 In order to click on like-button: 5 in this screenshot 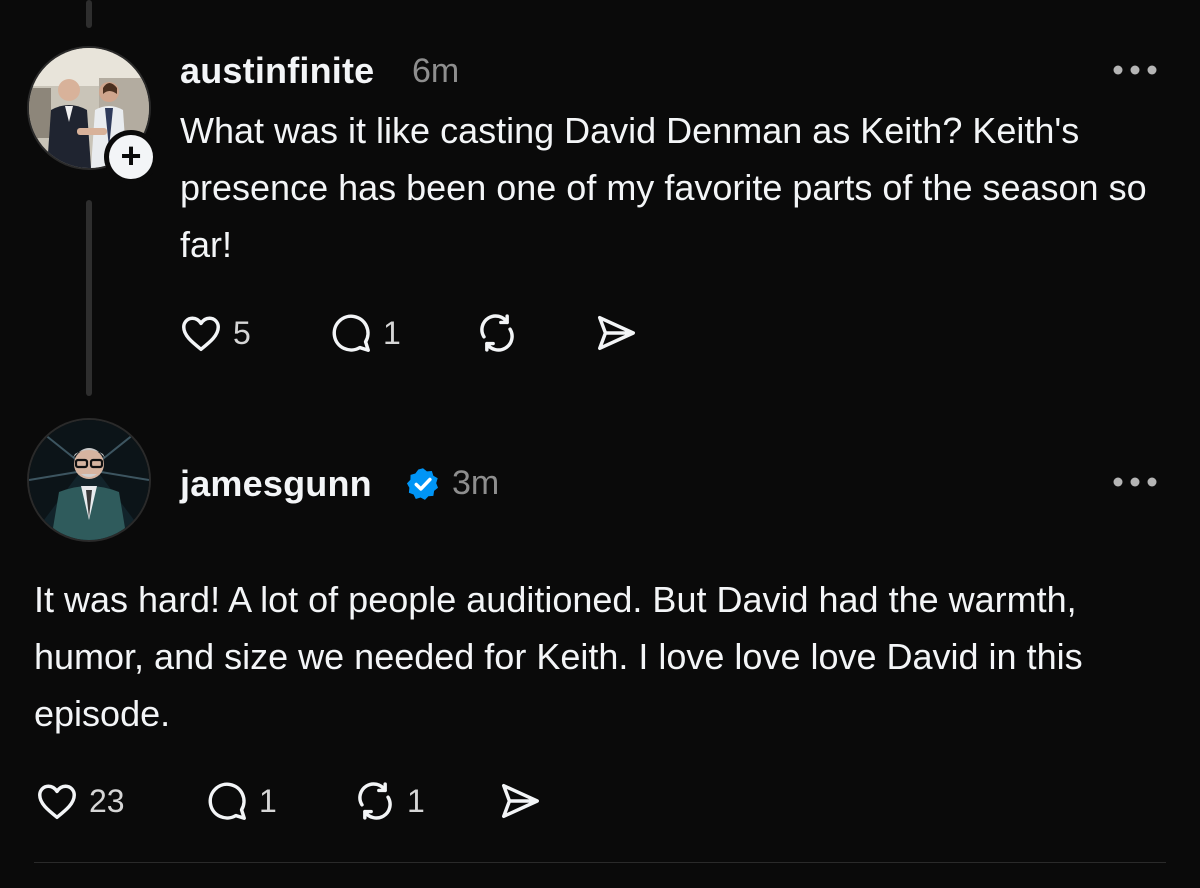, I will do `click(214, 333)`.